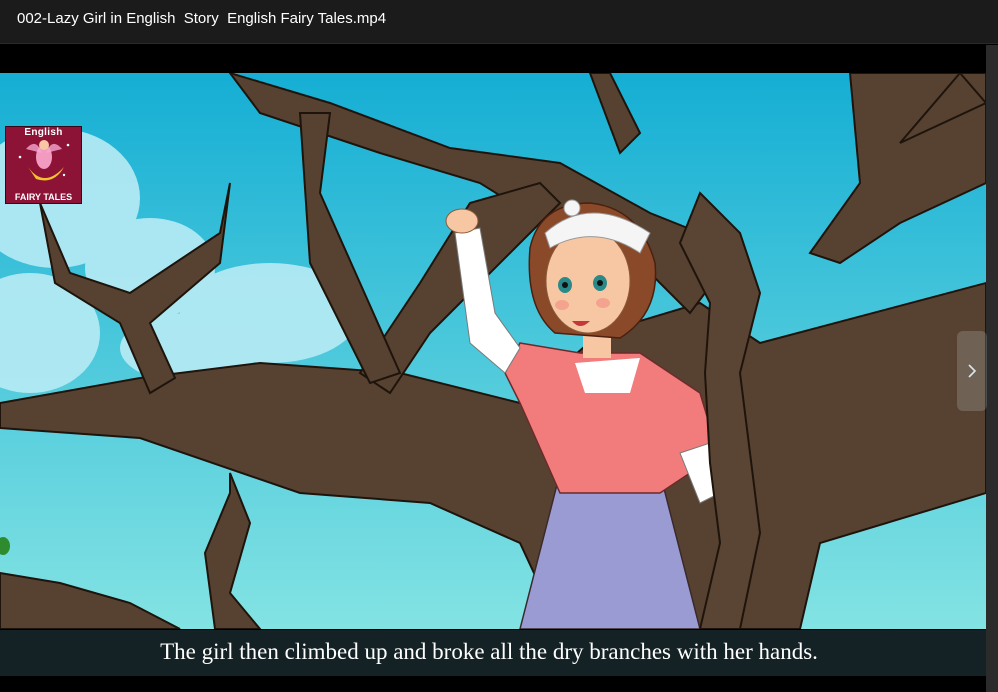  What do you see at coordinates (992, 368) in the screenshot?
I see `scrollbar` at bounding box center [992, 368].